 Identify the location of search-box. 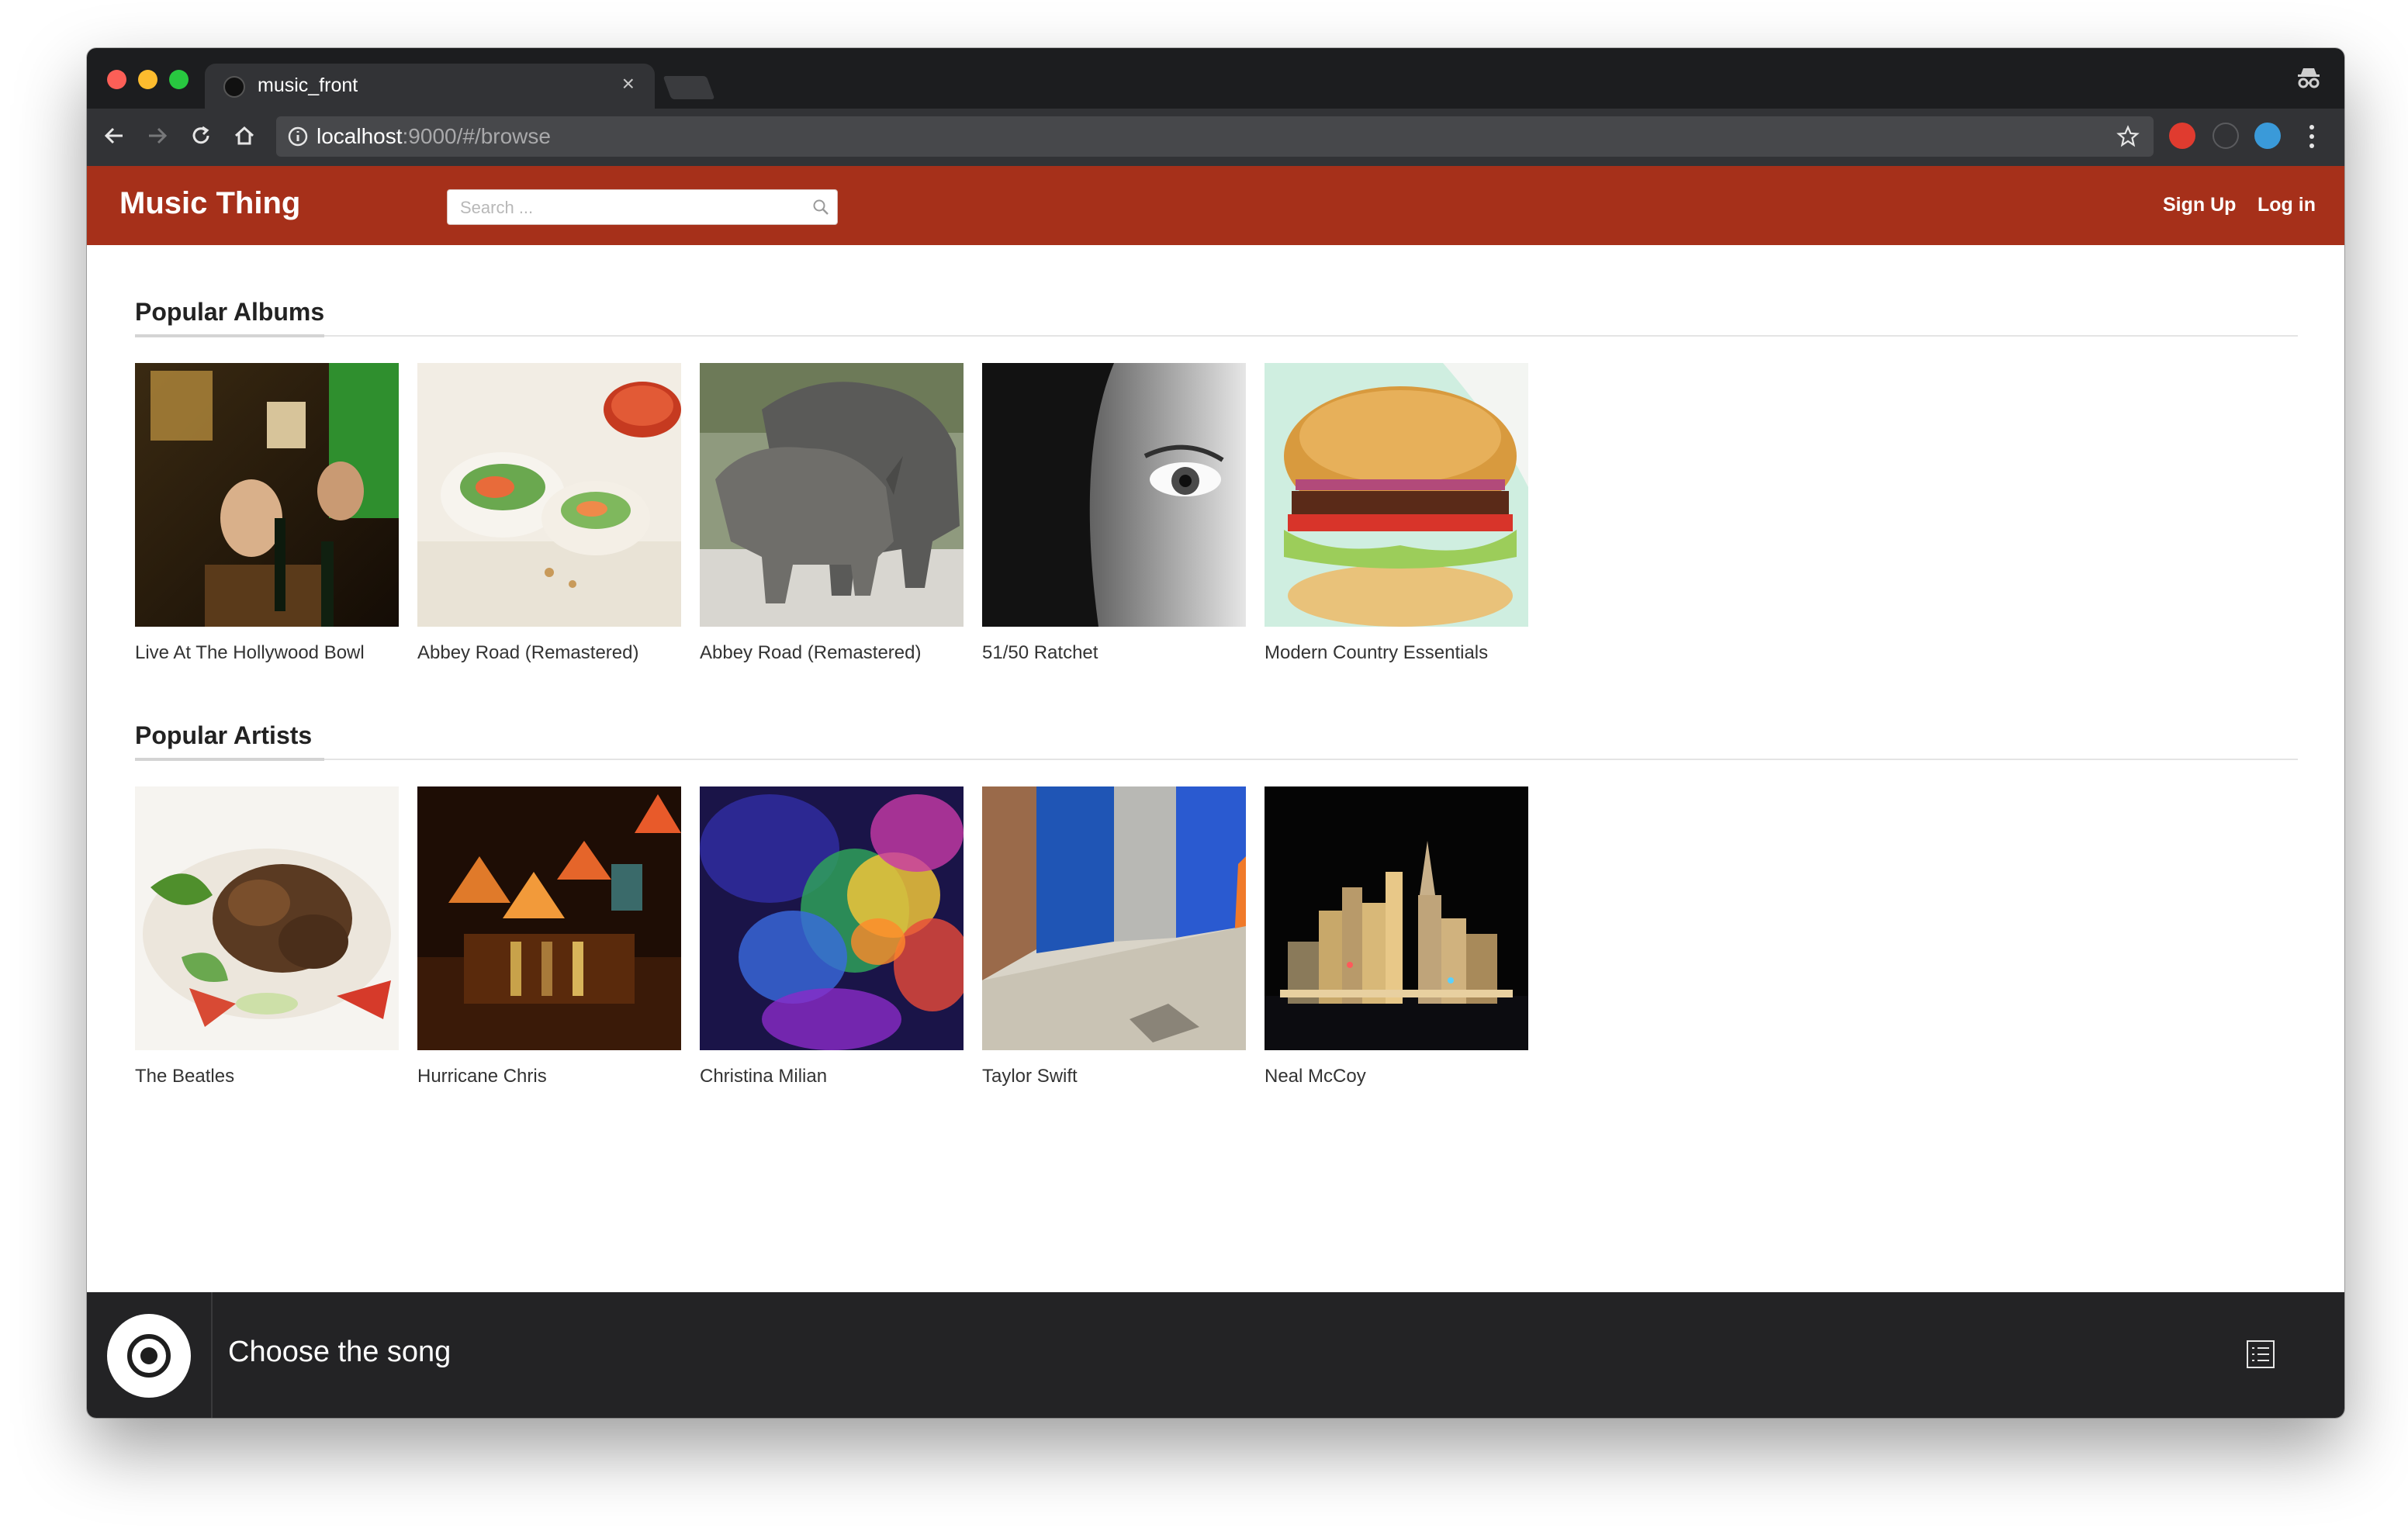
(642, 207).